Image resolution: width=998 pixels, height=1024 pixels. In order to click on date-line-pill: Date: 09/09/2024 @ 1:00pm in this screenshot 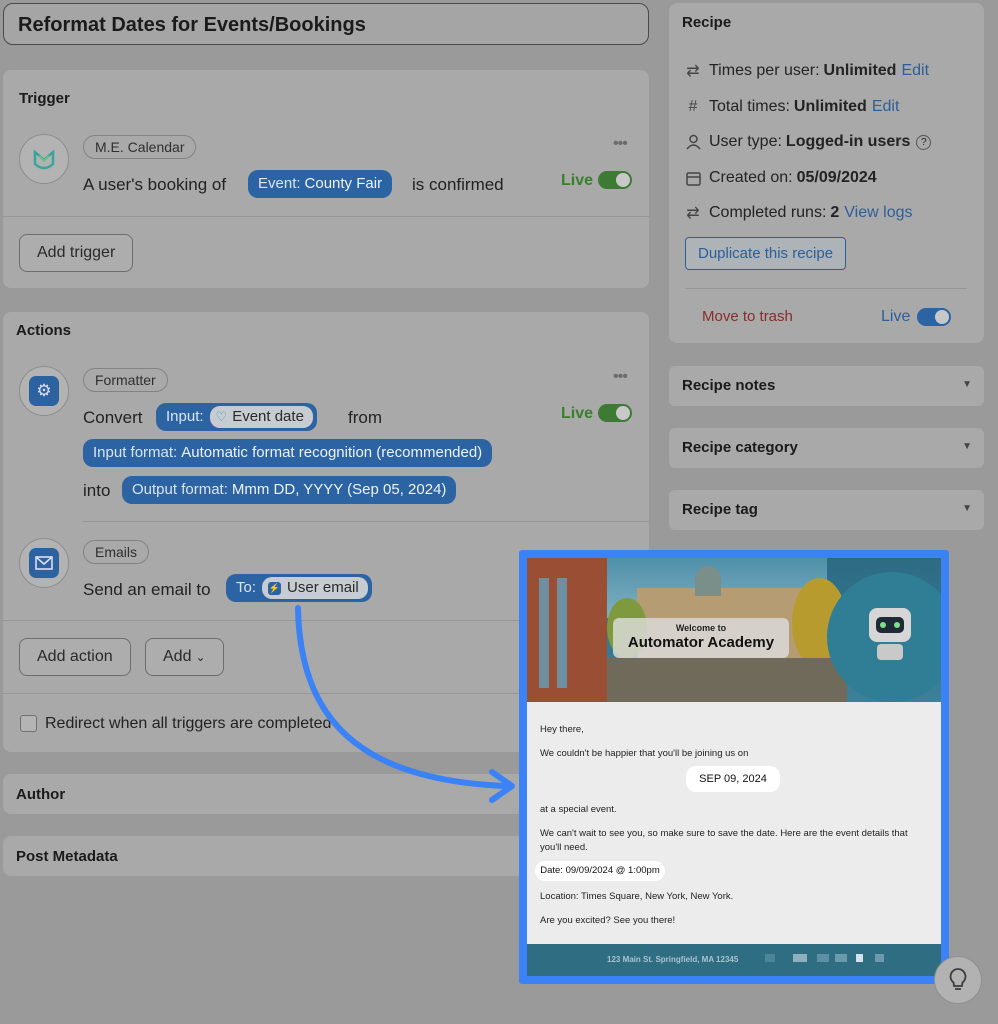, I will do `click(600, 871)`.